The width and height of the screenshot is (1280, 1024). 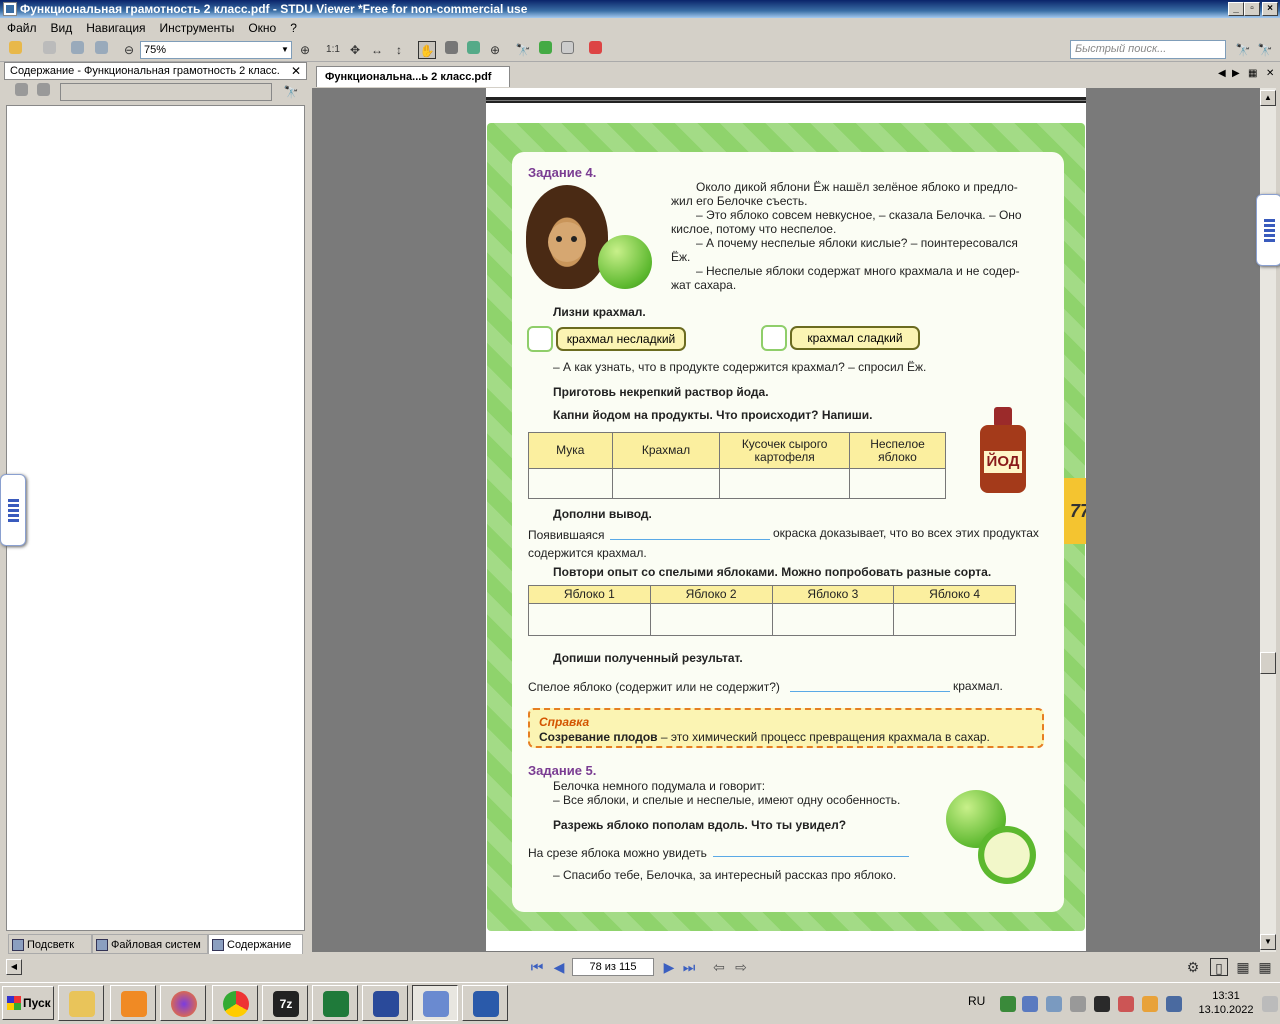 What do you see at coordinates (62, 28) in the screenshot?
I see `menu-view: Вид` at bounding box center [62, 28].